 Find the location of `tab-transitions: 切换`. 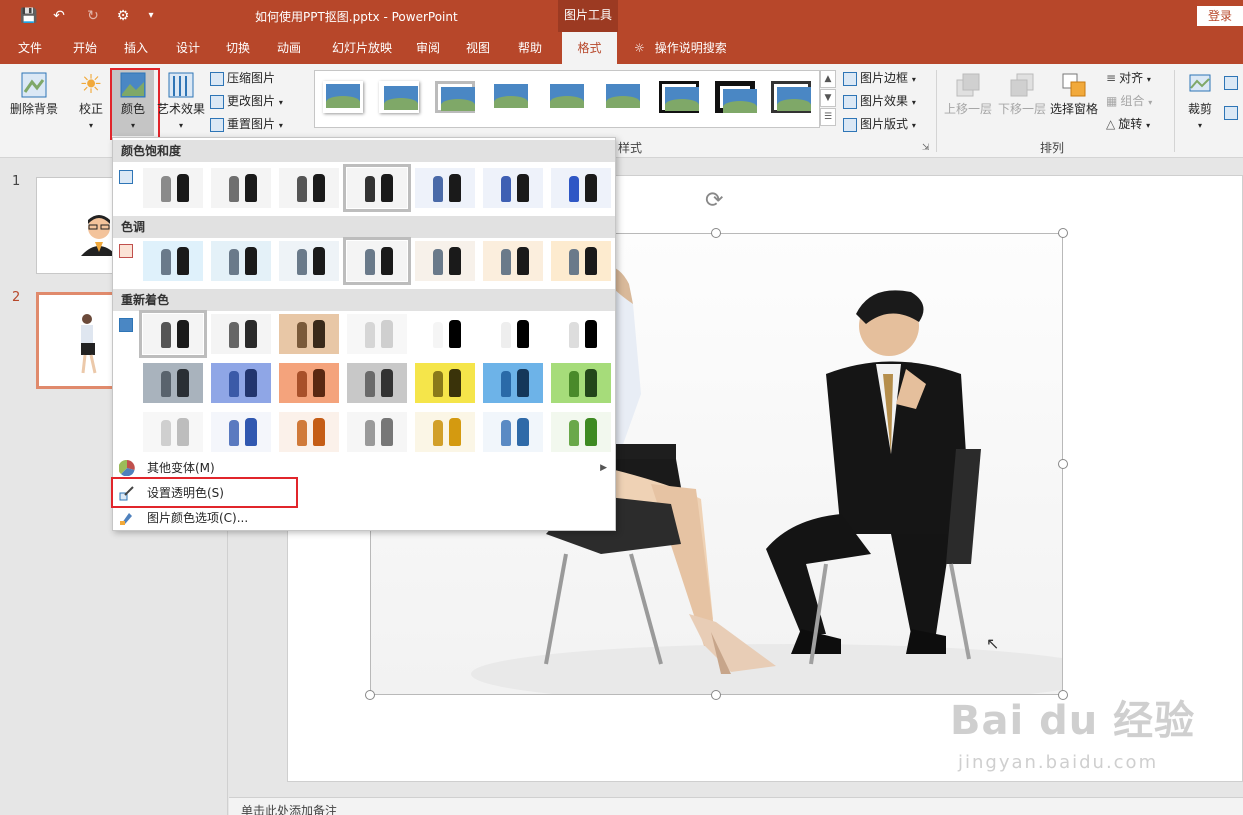

tab-transitions: 切换 is located at coordinates (238, 48).